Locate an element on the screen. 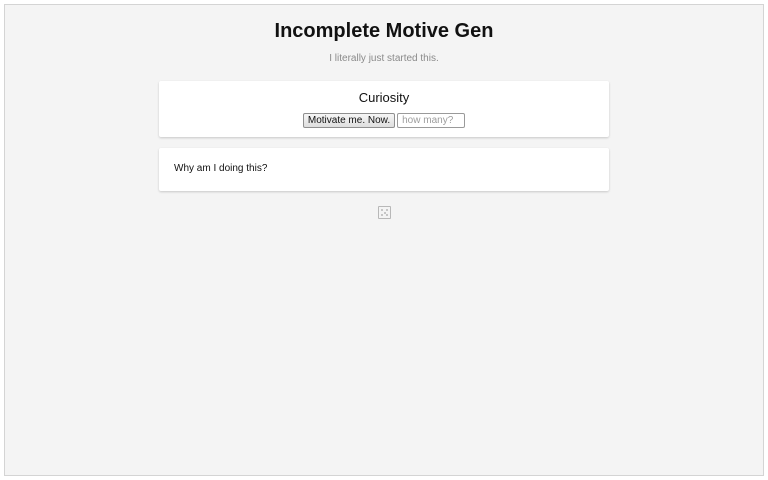  generator-controls: Motivate me. Now. is located at coordinates (384, 120).